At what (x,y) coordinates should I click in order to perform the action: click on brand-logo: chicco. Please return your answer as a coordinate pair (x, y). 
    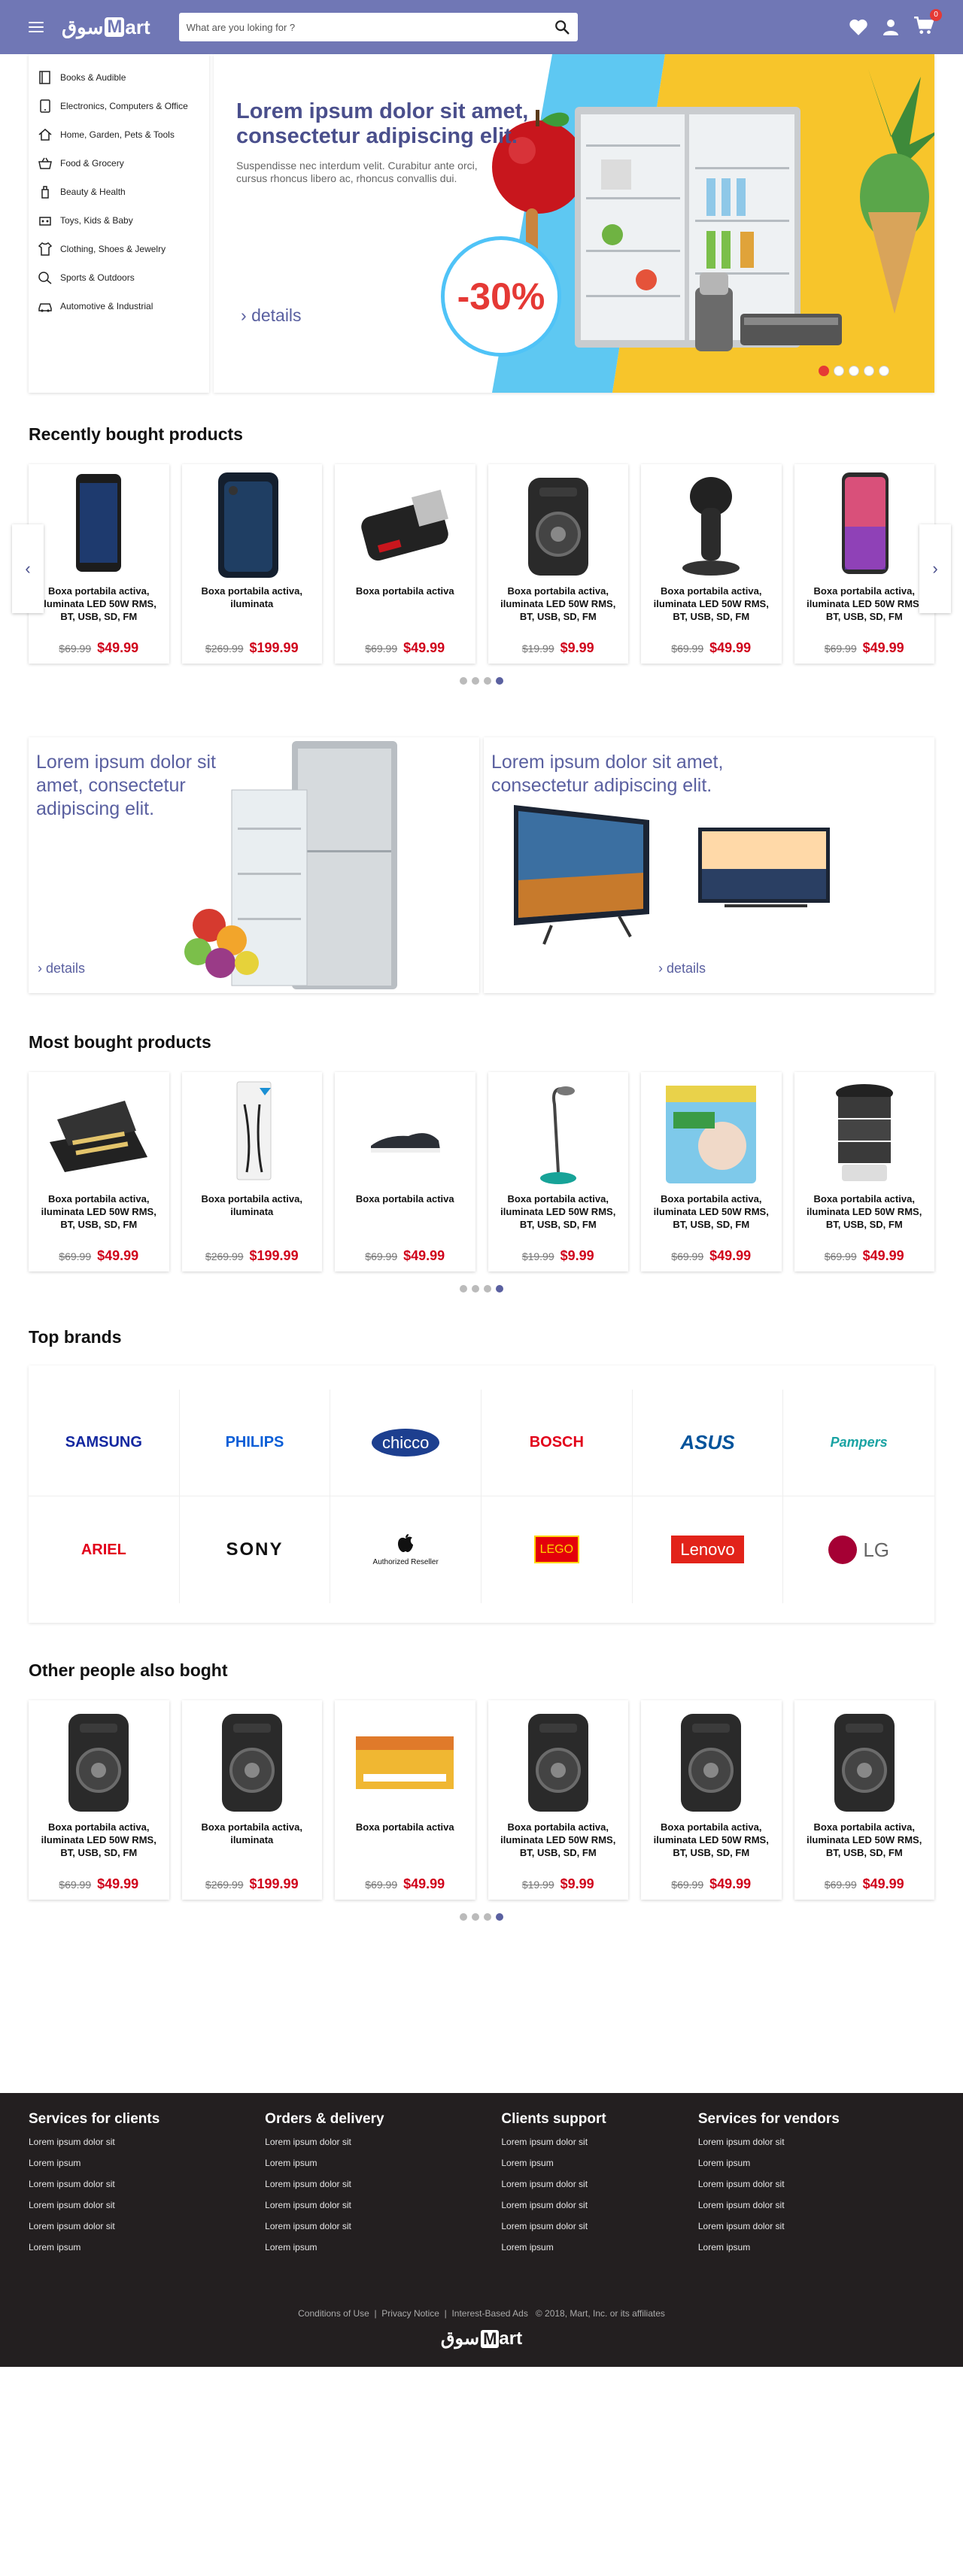
    Looking at the image, I should click on (406, 1443).